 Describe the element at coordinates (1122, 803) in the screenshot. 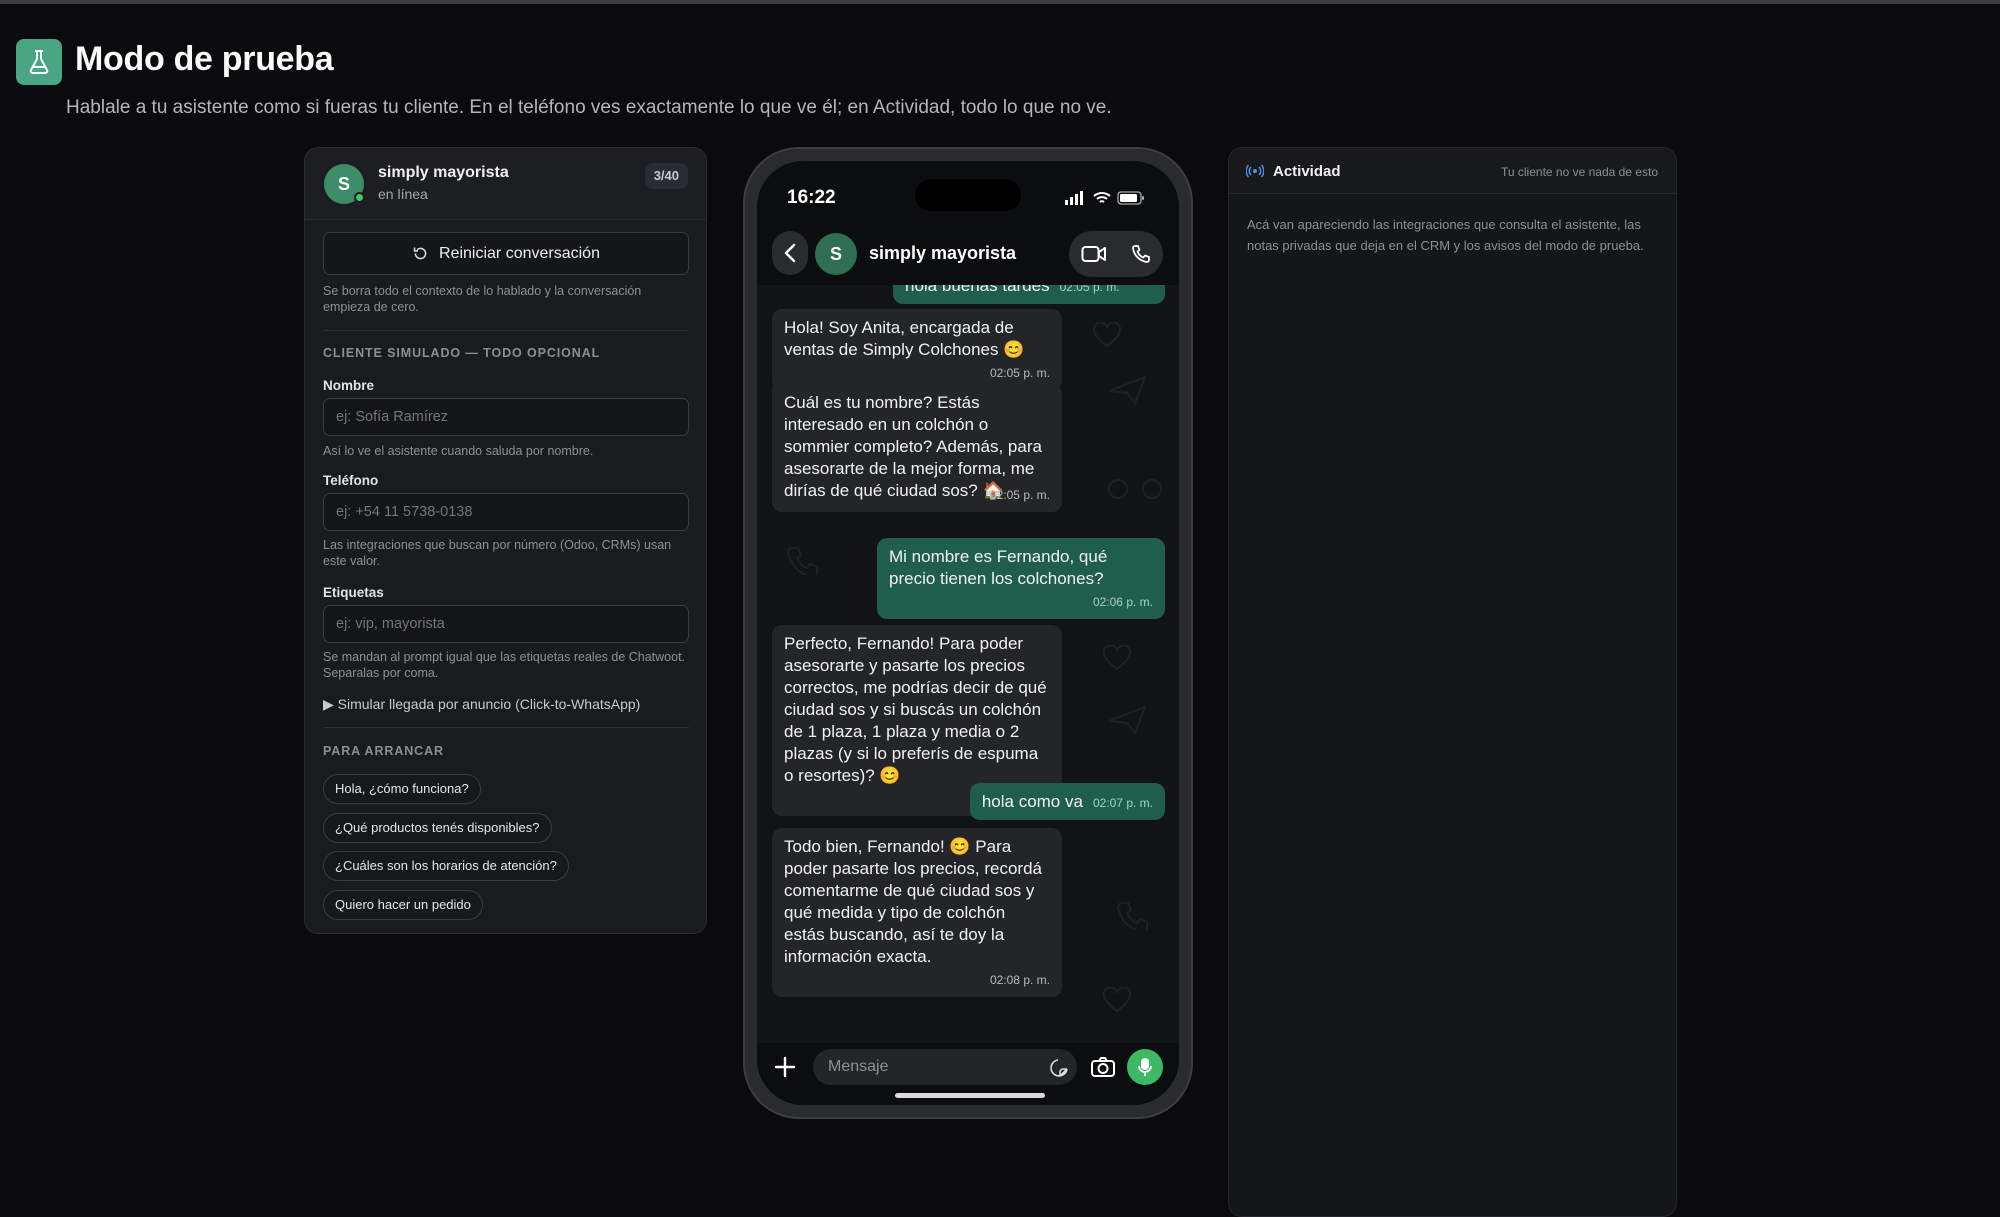

I see `message-time: 02:07 p. m.` at that location.